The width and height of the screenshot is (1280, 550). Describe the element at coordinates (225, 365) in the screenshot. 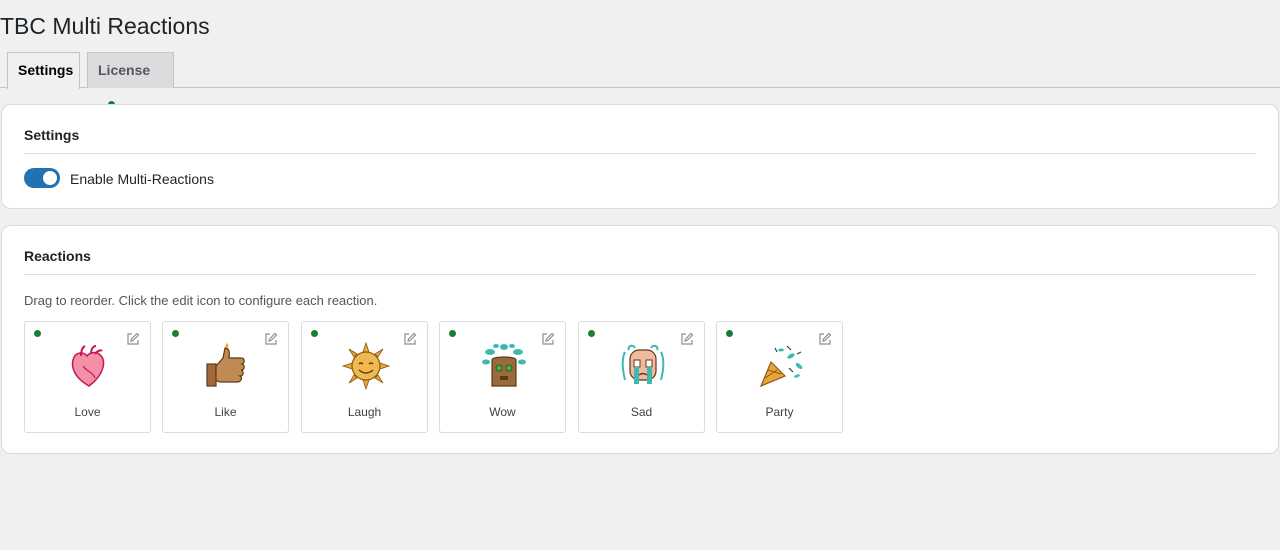

I see `thumbs-up-icon` at that location.